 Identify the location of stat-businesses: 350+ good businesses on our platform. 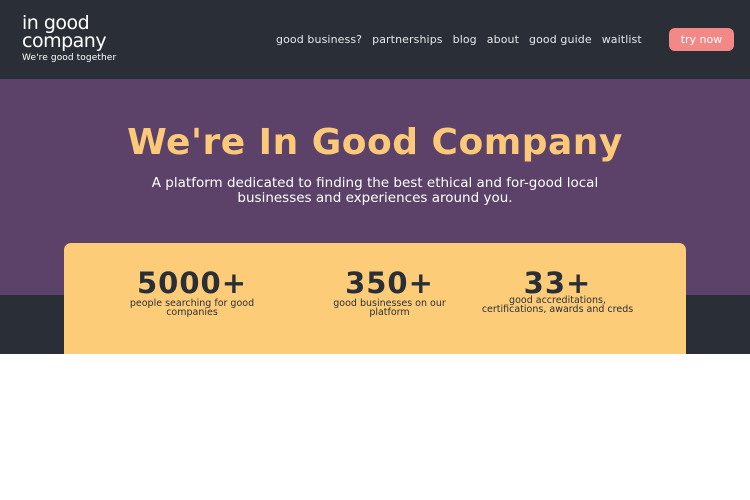
(389, 292).